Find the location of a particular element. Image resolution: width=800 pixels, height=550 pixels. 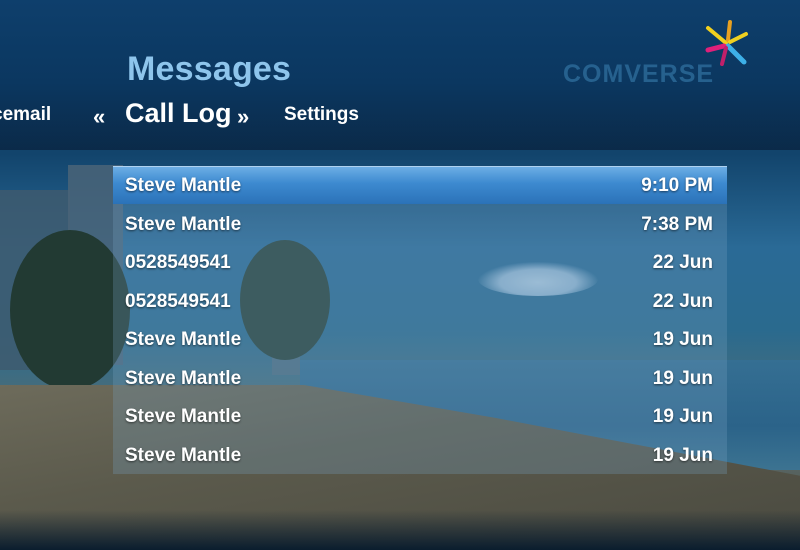

nav-item-settings: Settings is located at coordinates (321, 115).